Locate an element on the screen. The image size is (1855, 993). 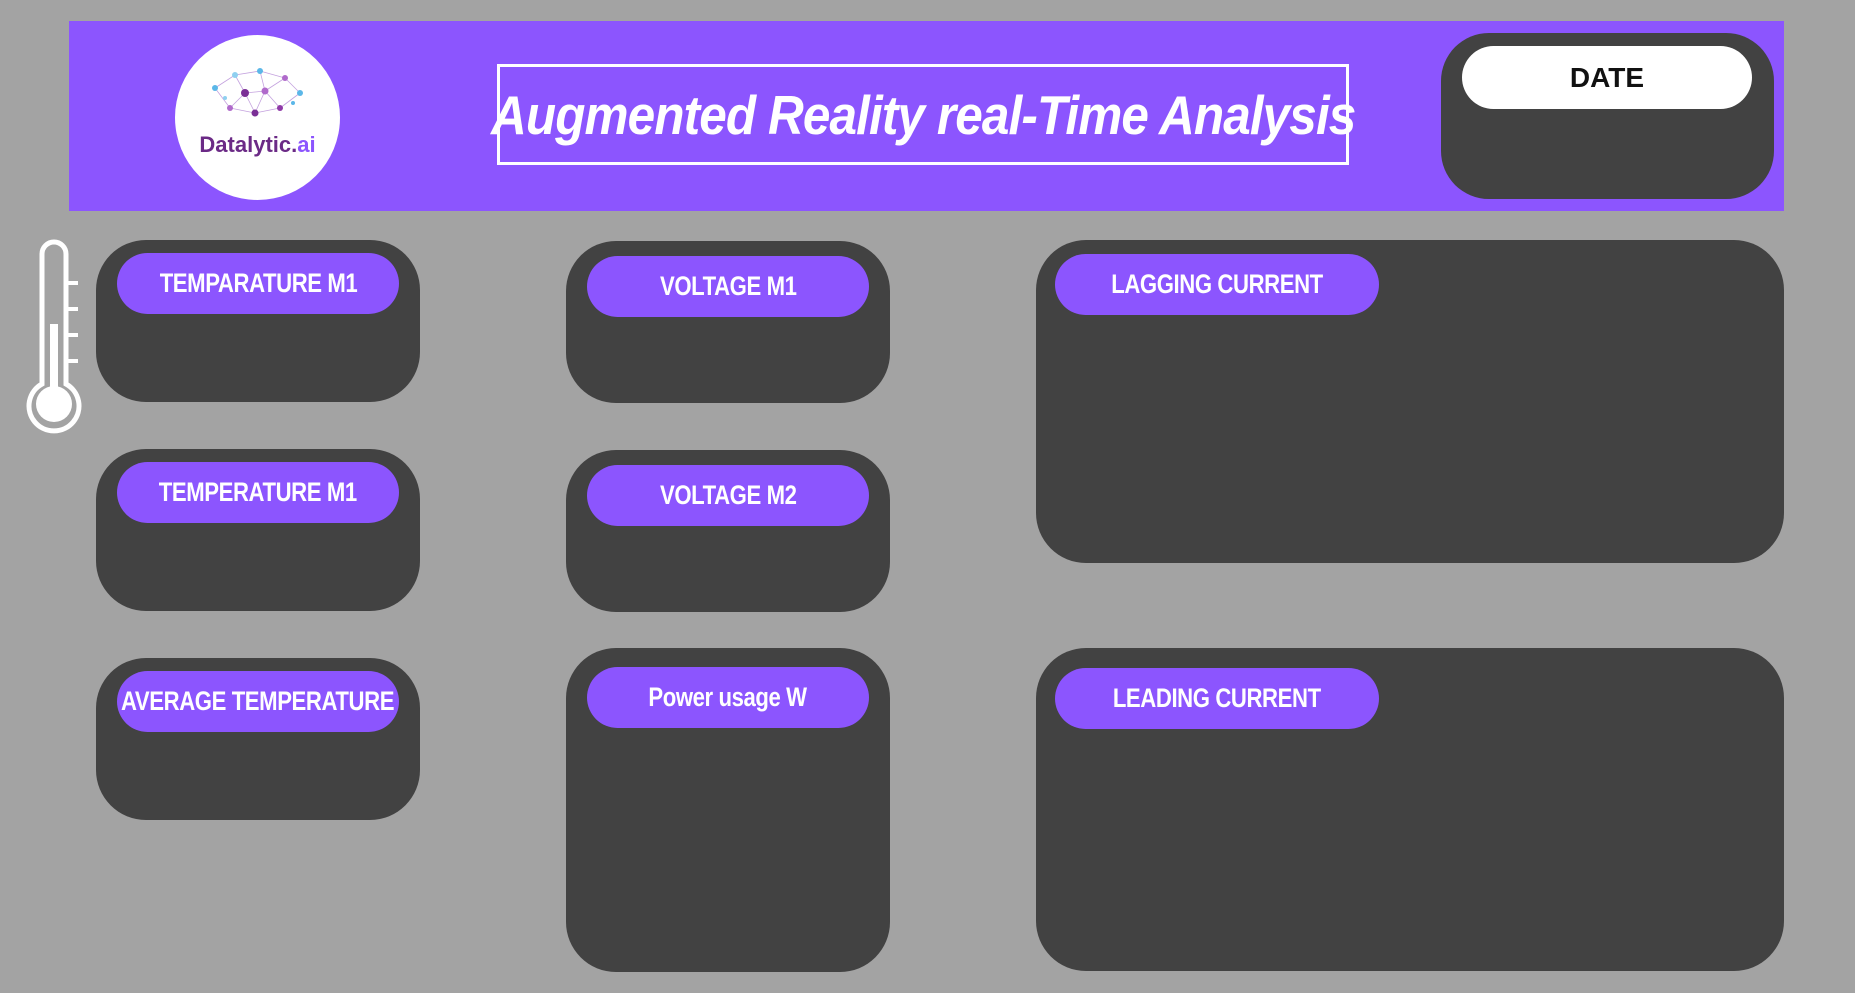
page-title: Augmented Reality real-Time Analysis is located at coordinates (923, 114).